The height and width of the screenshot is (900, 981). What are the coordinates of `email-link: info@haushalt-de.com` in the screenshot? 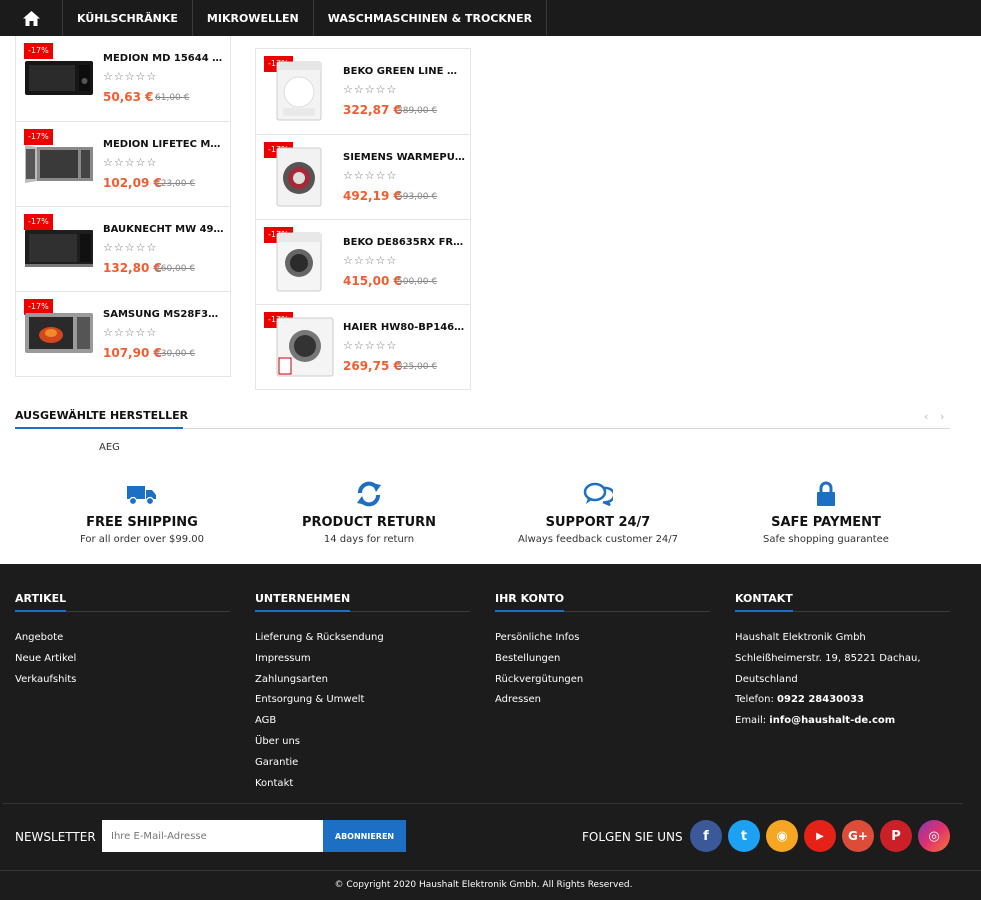 It's located at (832, 720).